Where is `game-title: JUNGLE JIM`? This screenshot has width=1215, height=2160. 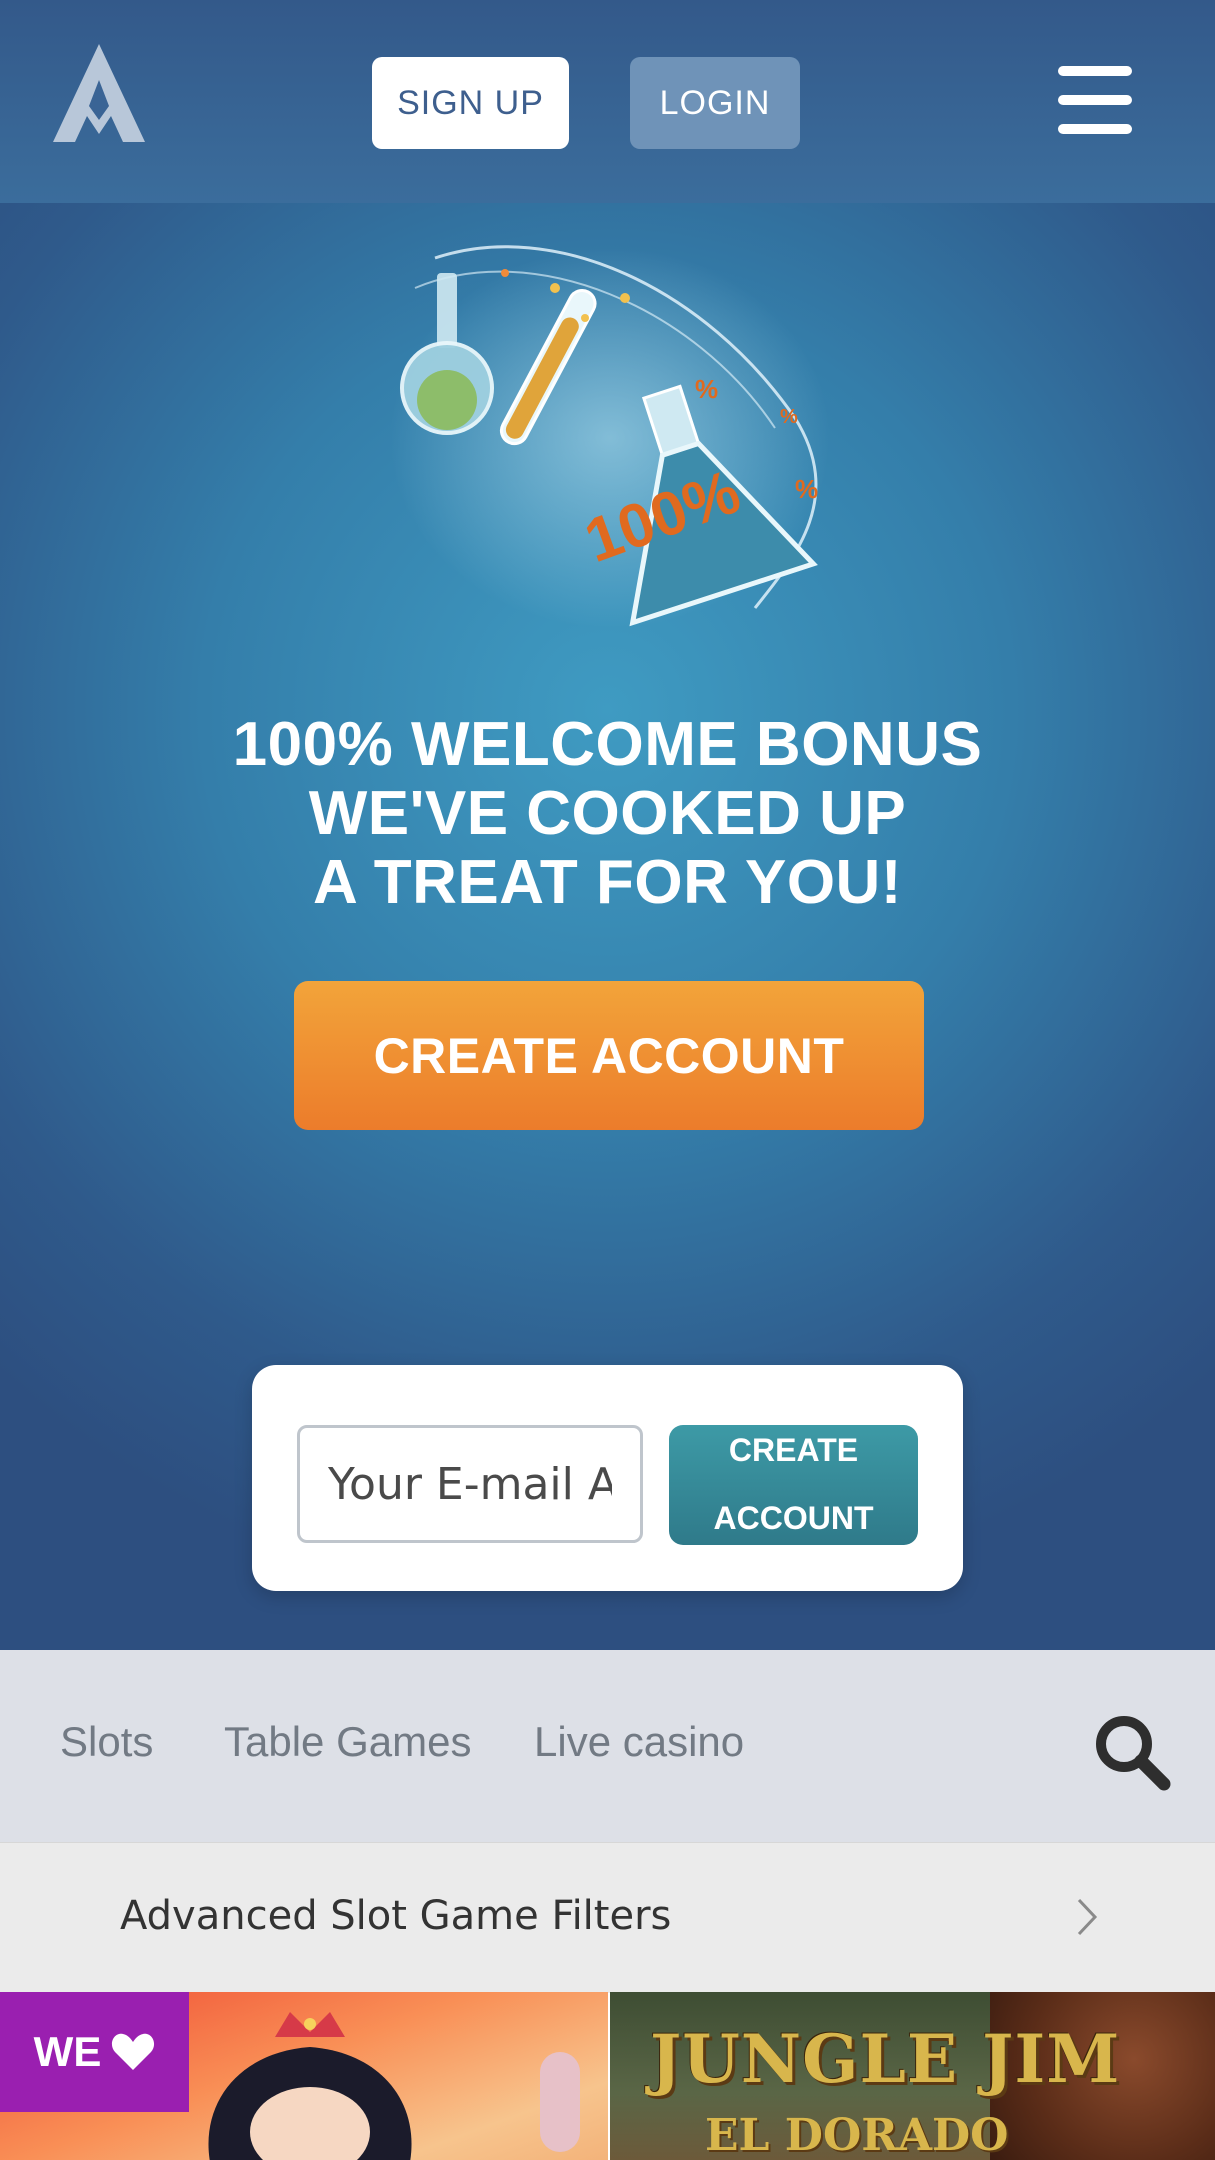
game-title: JUNGLE JIM is located at coordinates (885, 2059).